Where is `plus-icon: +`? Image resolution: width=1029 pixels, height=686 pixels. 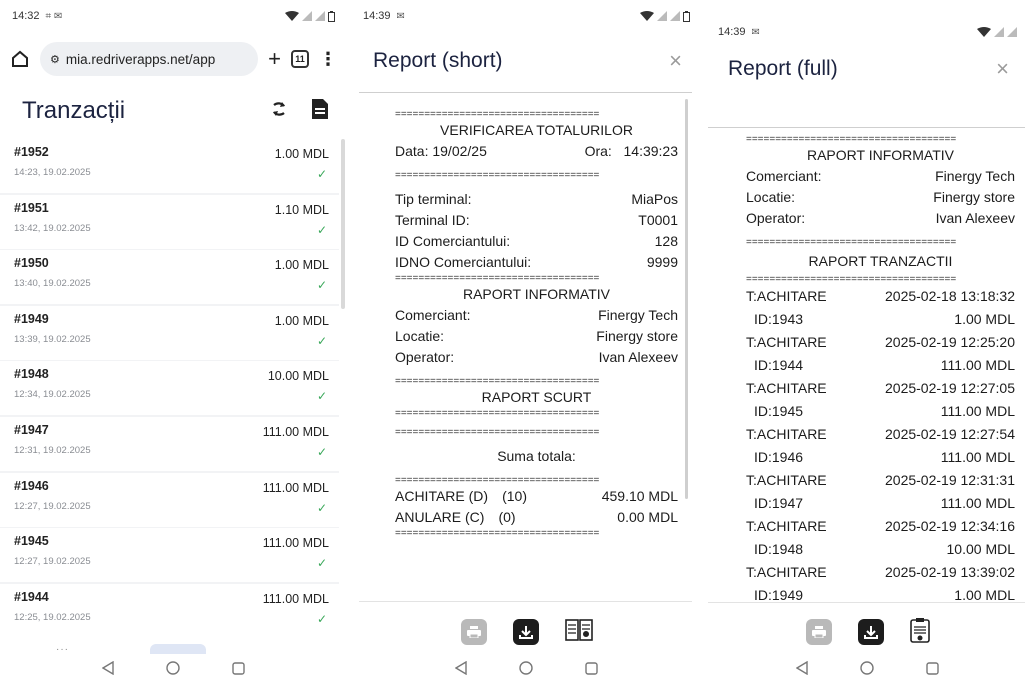 plus-icon: + is located at coordinates (274, 59).